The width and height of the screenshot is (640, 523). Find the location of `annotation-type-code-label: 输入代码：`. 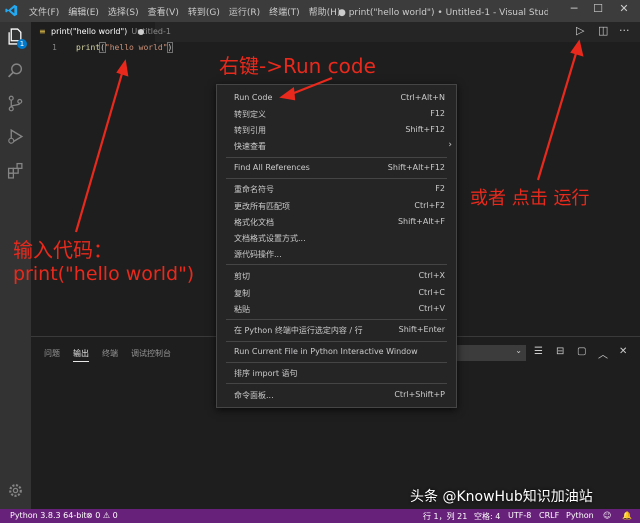

annotation-type-code-label: 输入代码： is located at coordinates (63, 250).